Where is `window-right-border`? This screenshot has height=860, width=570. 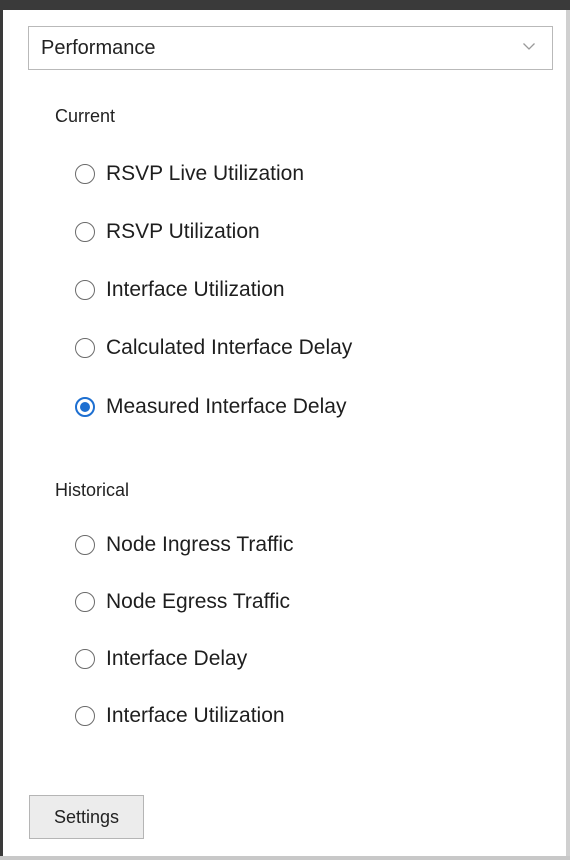
window-right-border is located at coordinates (568, 435).